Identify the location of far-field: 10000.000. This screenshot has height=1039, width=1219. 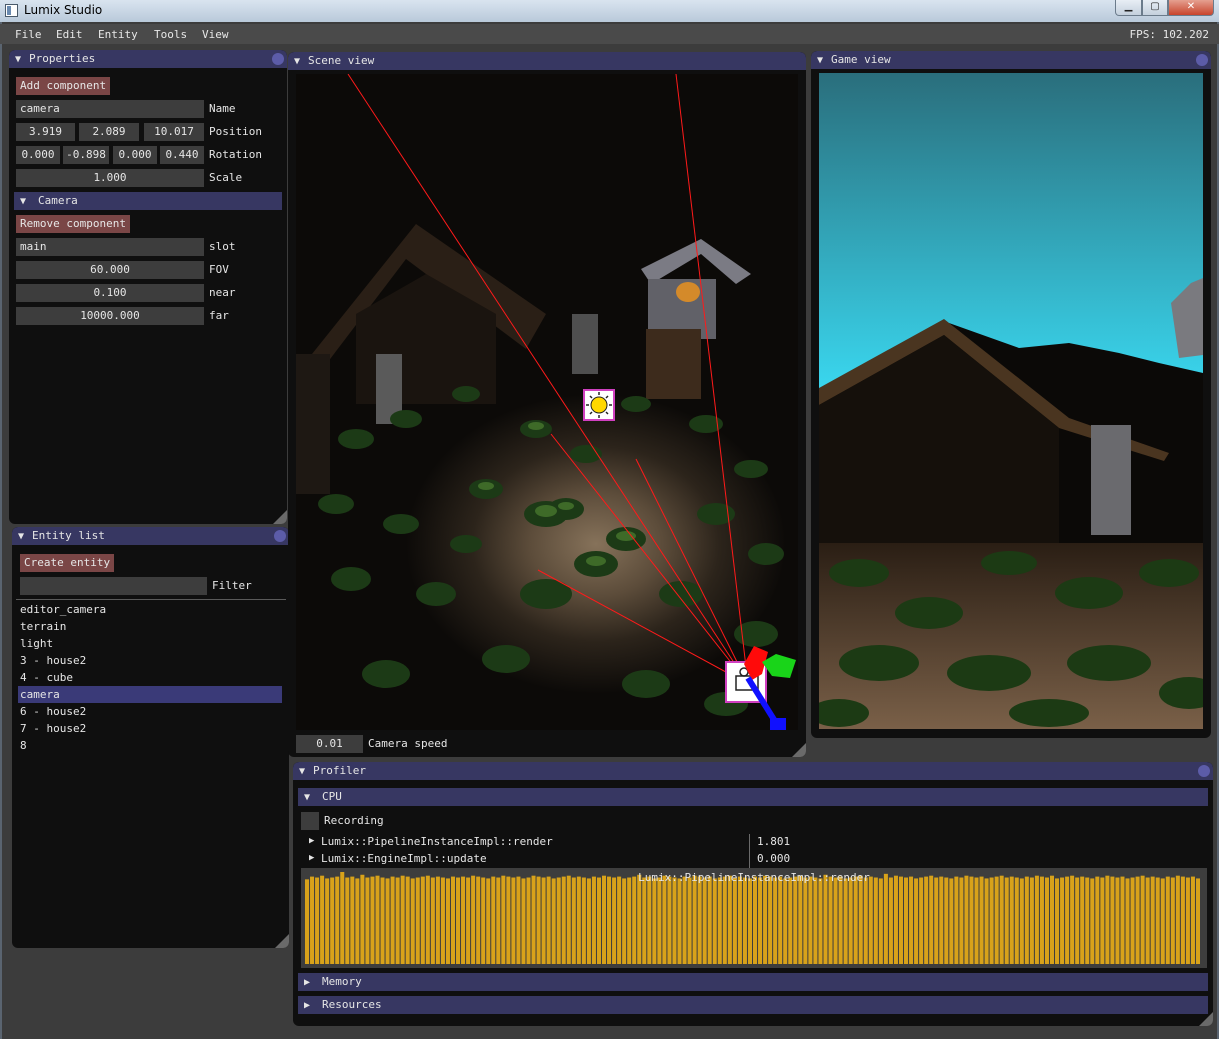
(110, 316).